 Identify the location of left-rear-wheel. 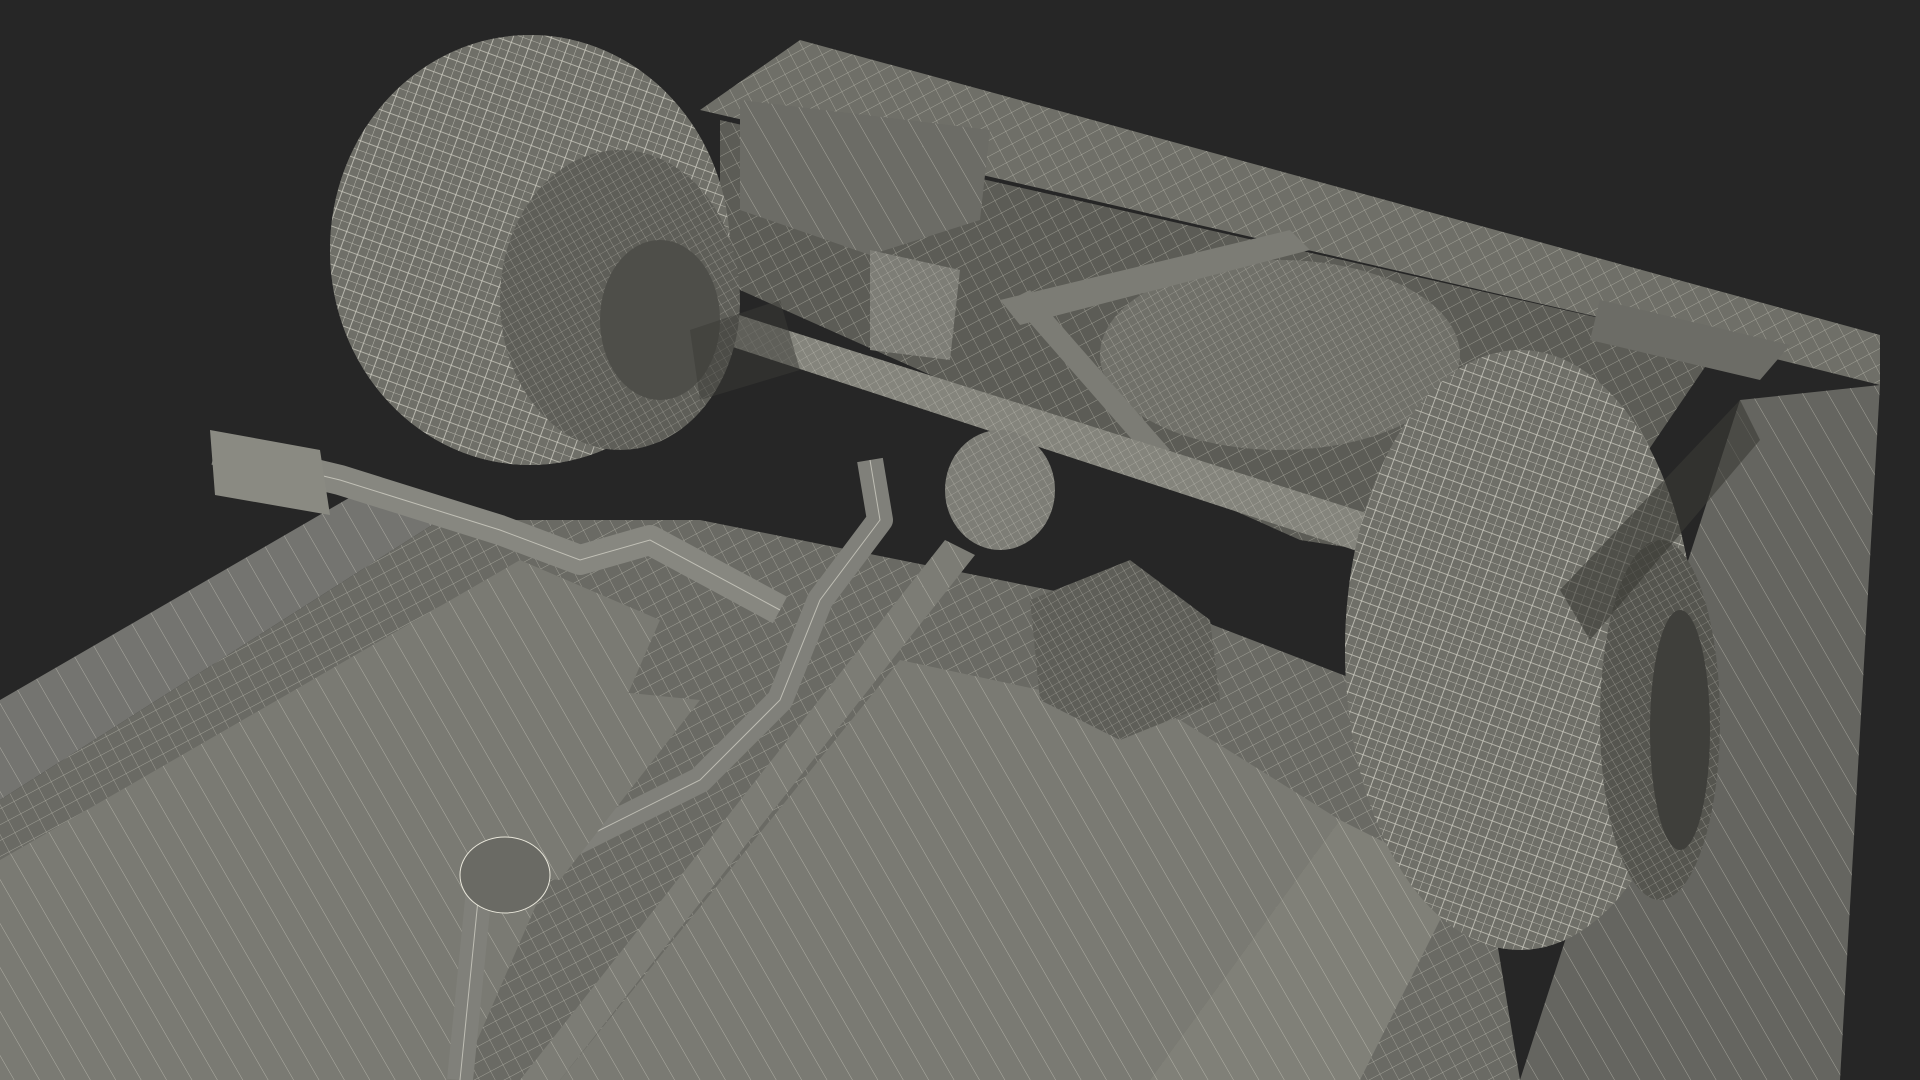
(535, 250).